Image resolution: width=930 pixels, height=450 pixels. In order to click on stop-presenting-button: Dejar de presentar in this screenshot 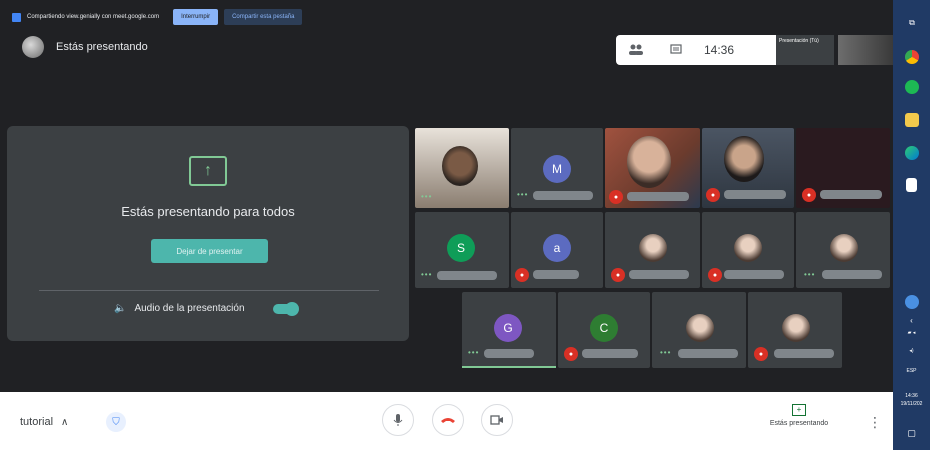, I will do `click(209, 251)`.